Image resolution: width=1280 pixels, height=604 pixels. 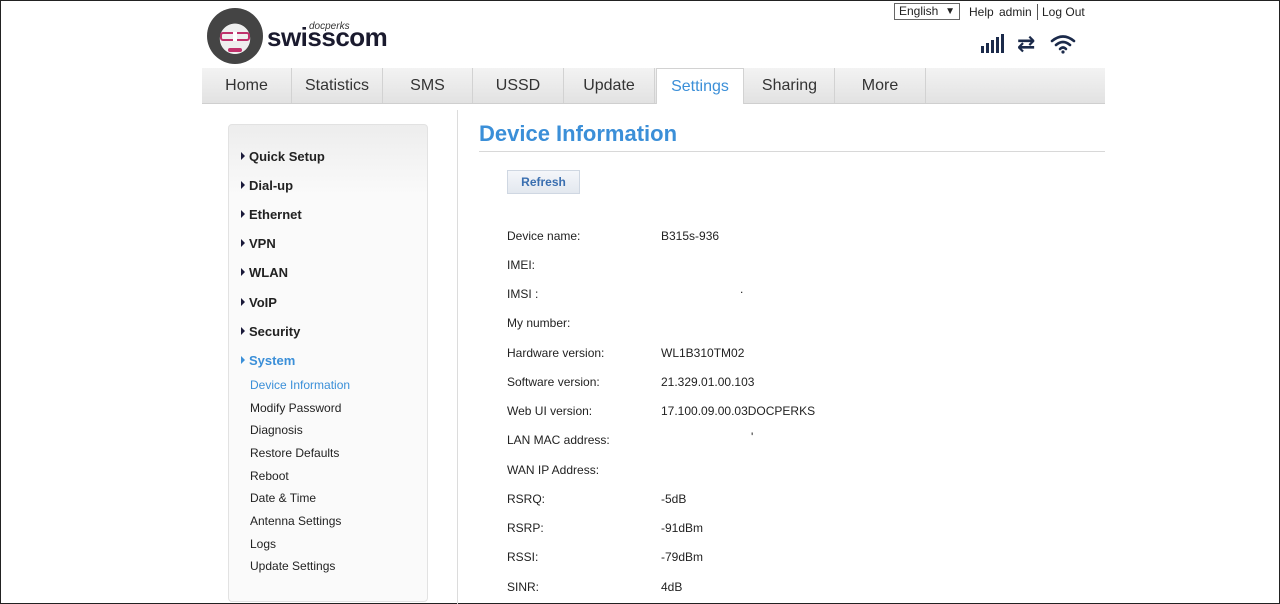 What do you see at coordinates (292, 566) in the screenshot?
I see `submenu-update-settings: Update Settings` at bounding box center [292, 566].